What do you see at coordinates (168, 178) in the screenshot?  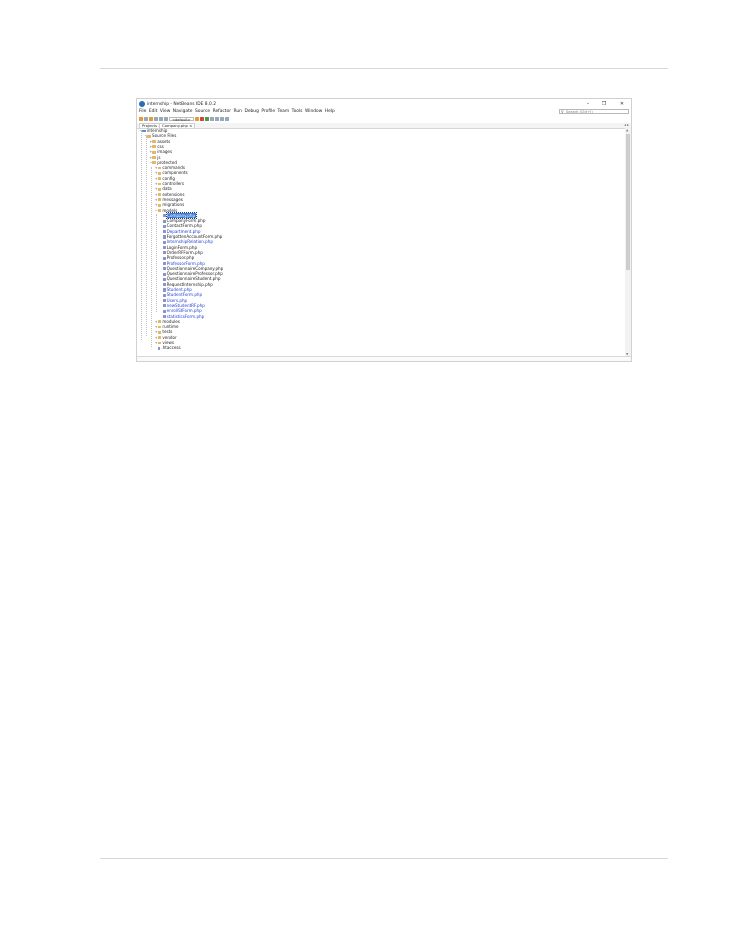 I see `tree-item-label: config` at bounding box center [168, 178].